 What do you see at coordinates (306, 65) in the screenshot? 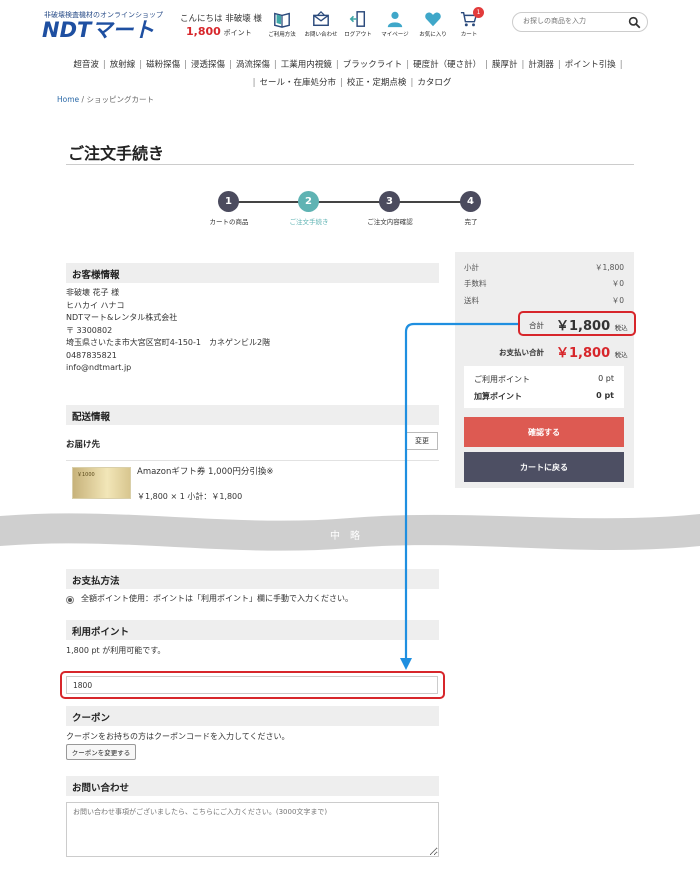
I see `nav-endoscope: 工業用内視鏡` at bounding box center [306, 65].